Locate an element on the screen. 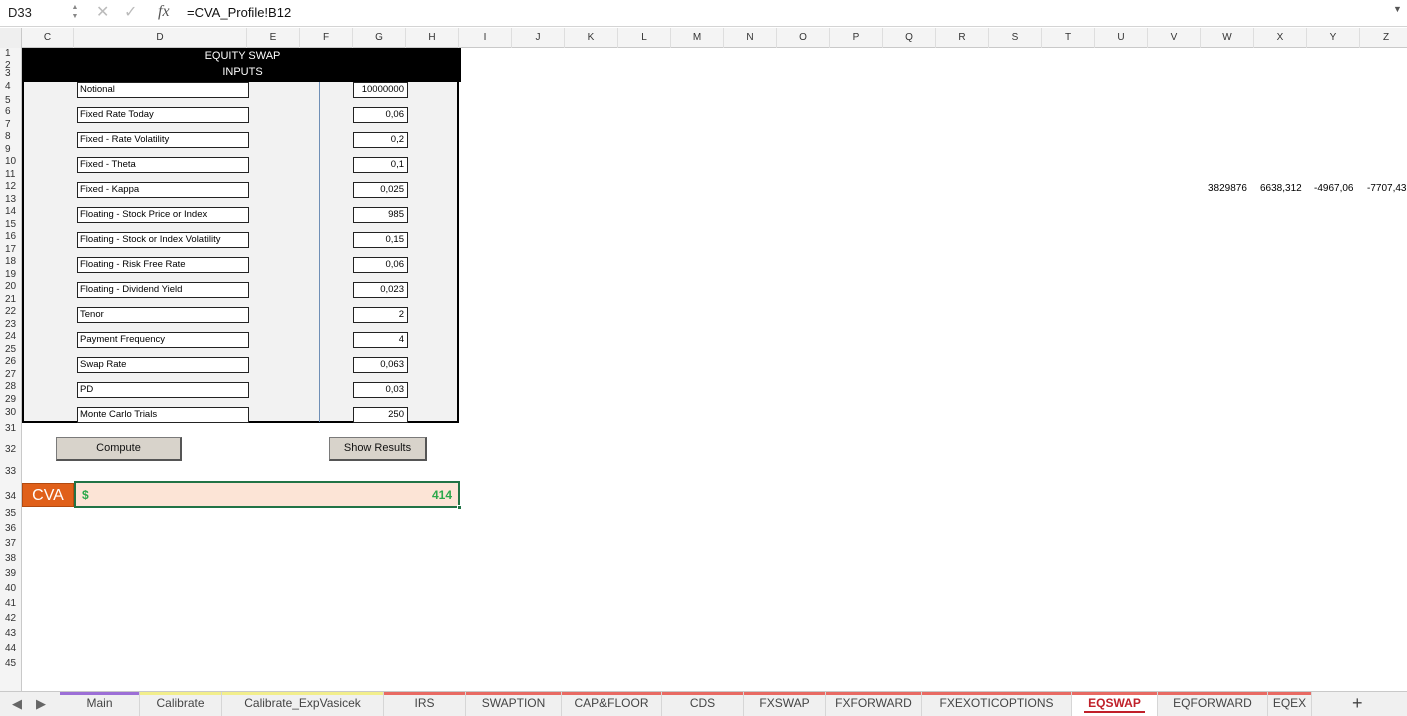  row-header: 4 is located at coordinates (11, 86).